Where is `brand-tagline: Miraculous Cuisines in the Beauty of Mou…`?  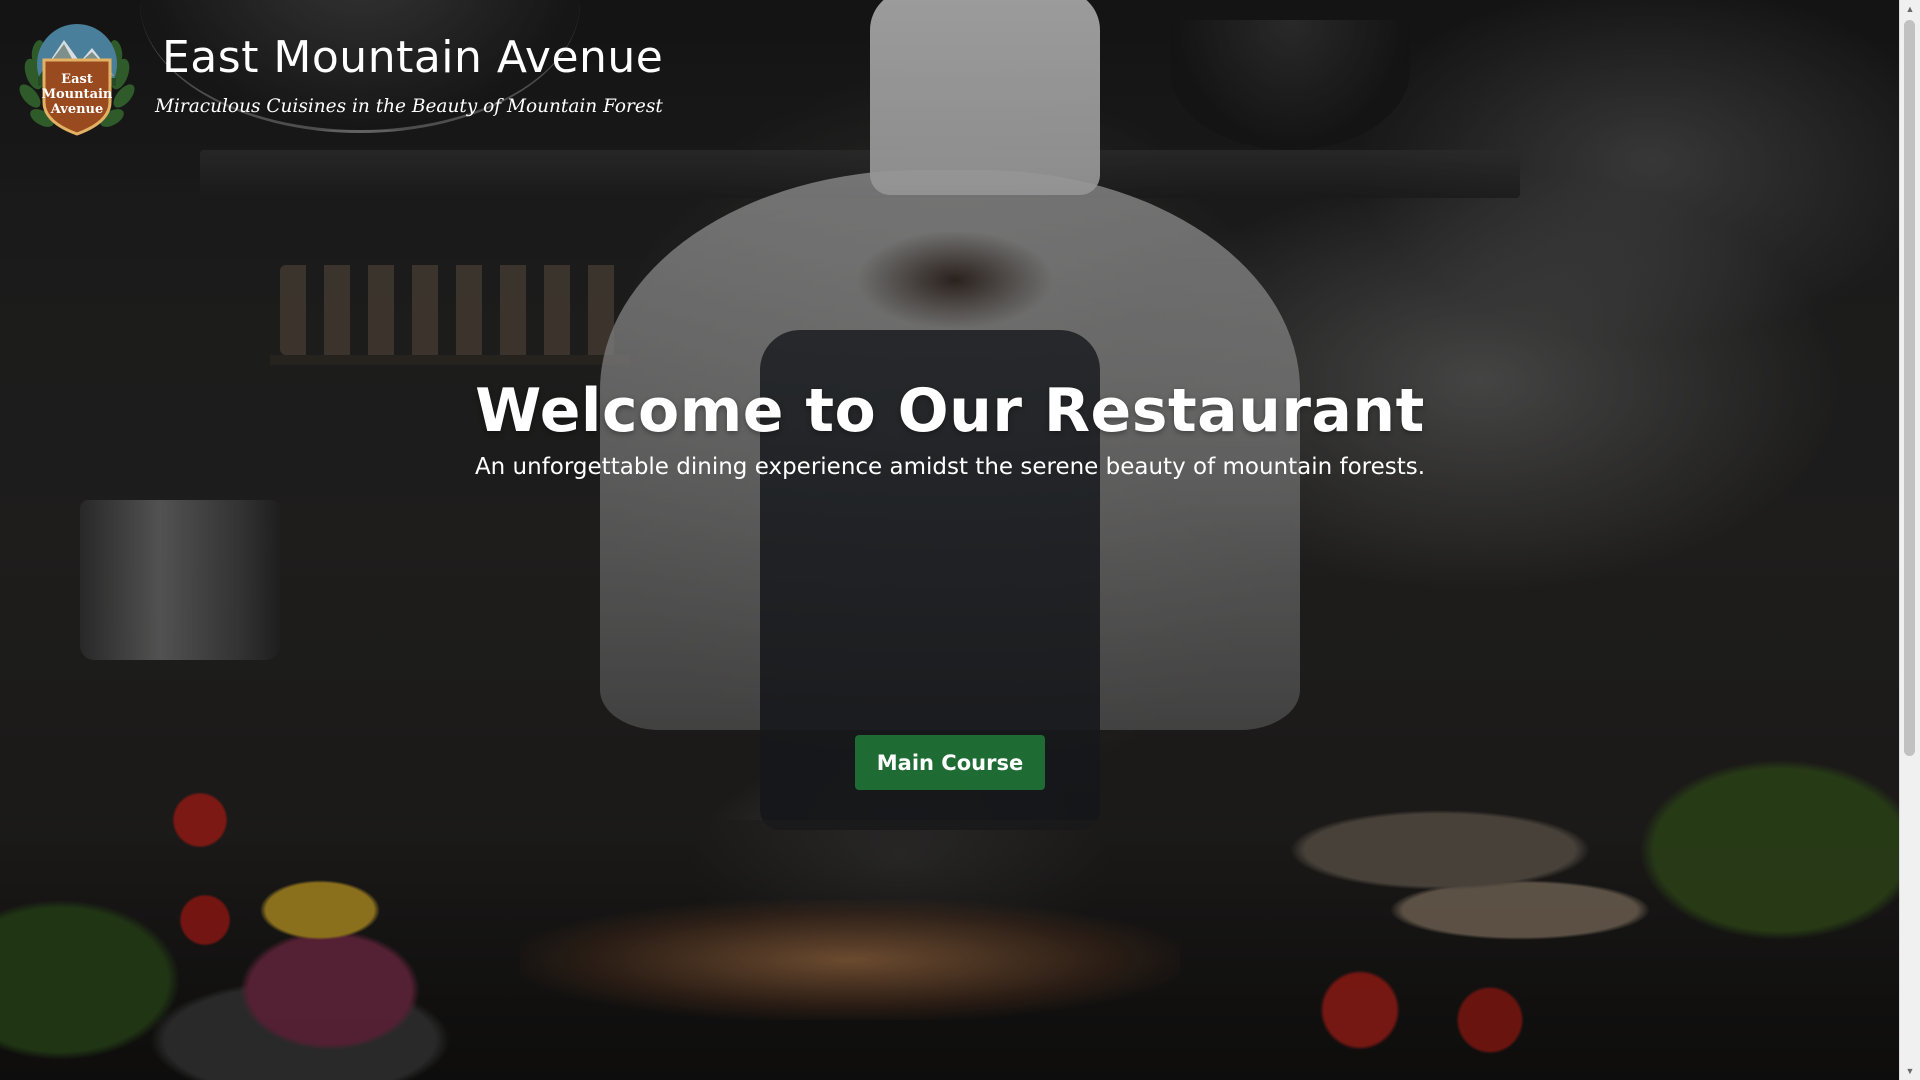
brand-tagline: Miraculous Cuisines in the Beauty of Mou… is located at coordinates (409, 106).